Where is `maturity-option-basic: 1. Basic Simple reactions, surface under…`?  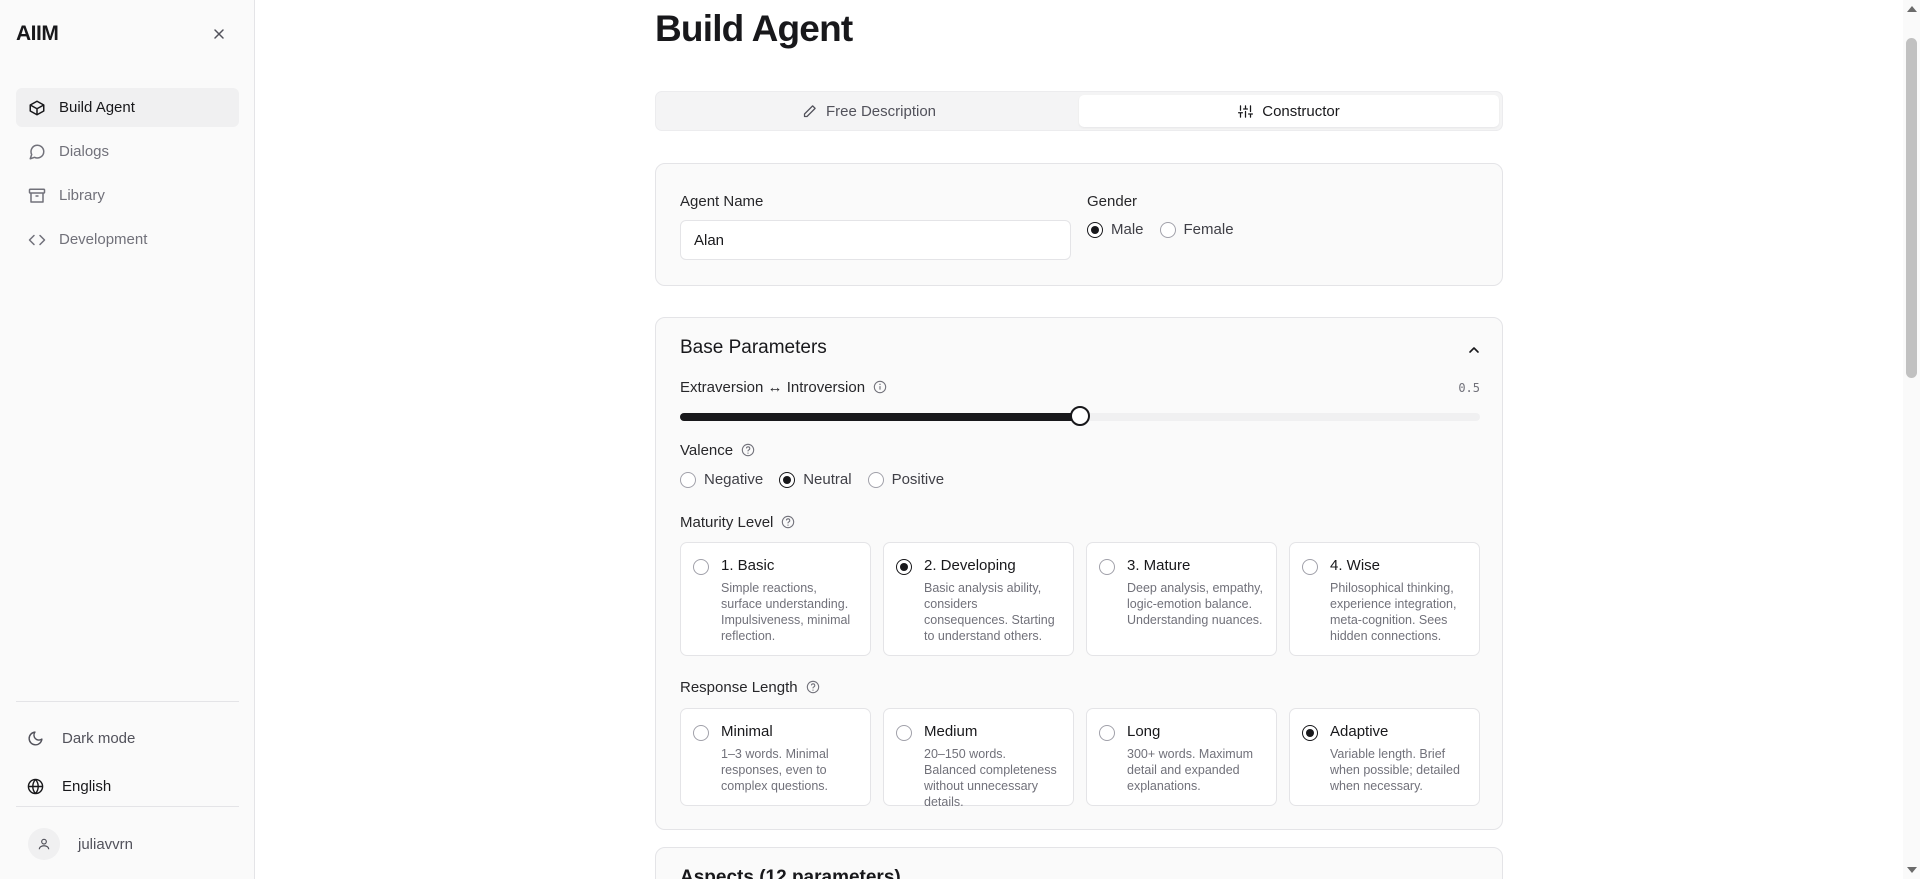
maturity-option-basic: 1. Basic Simple reactions, surface under… is located at coordinates (775, 599).